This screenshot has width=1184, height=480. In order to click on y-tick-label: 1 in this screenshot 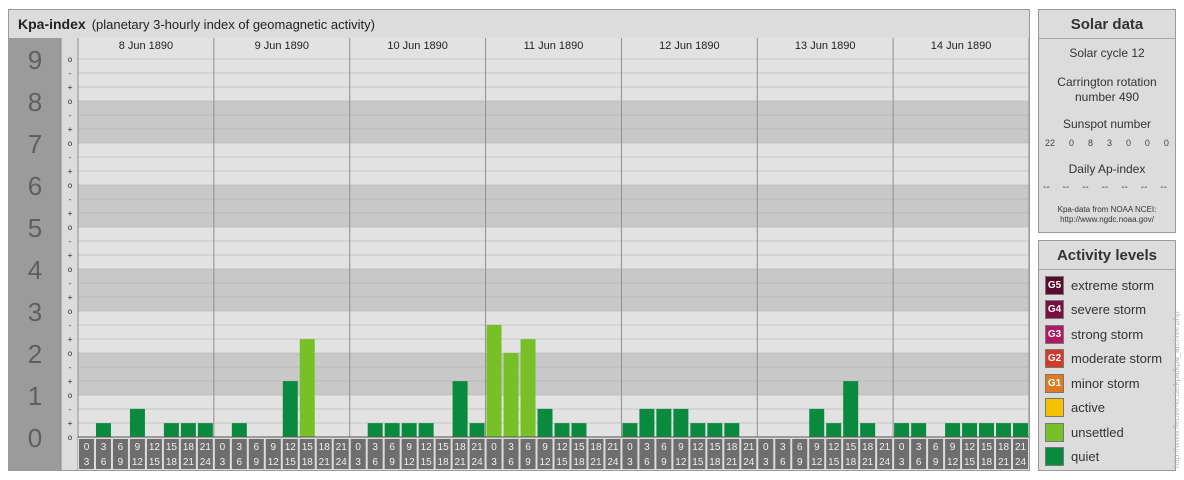, I will do `click(35, 396)`.